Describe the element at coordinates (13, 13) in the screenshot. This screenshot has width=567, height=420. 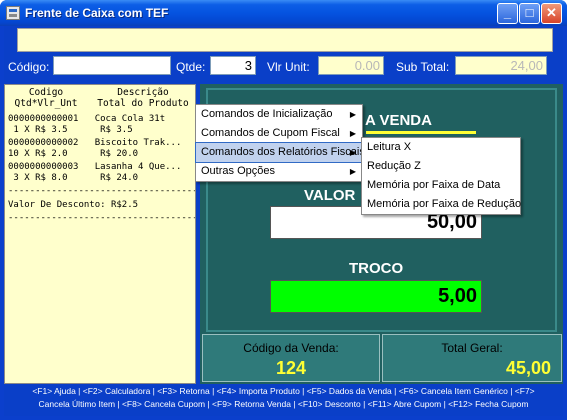
I see `app-icon` at that location.